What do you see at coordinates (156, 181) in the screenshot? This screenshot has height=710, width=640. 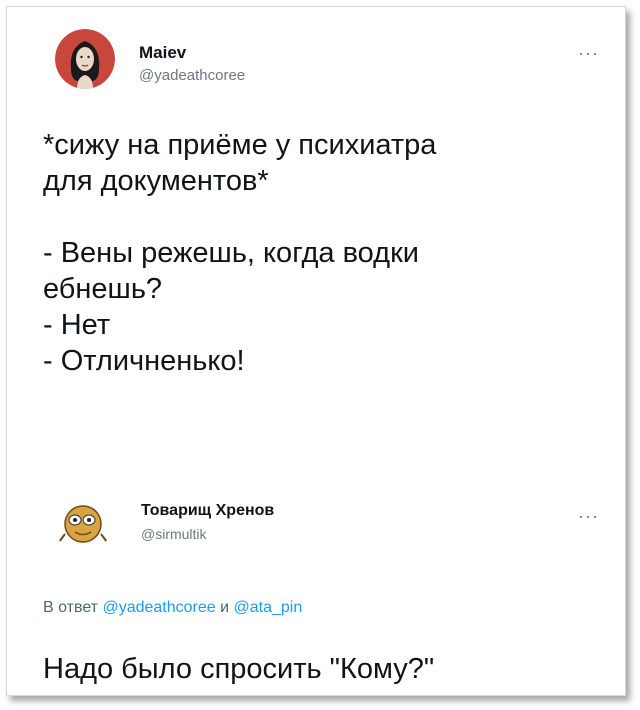 I see `tweet-text-line: для документов*` at bounding box center [156, 181].